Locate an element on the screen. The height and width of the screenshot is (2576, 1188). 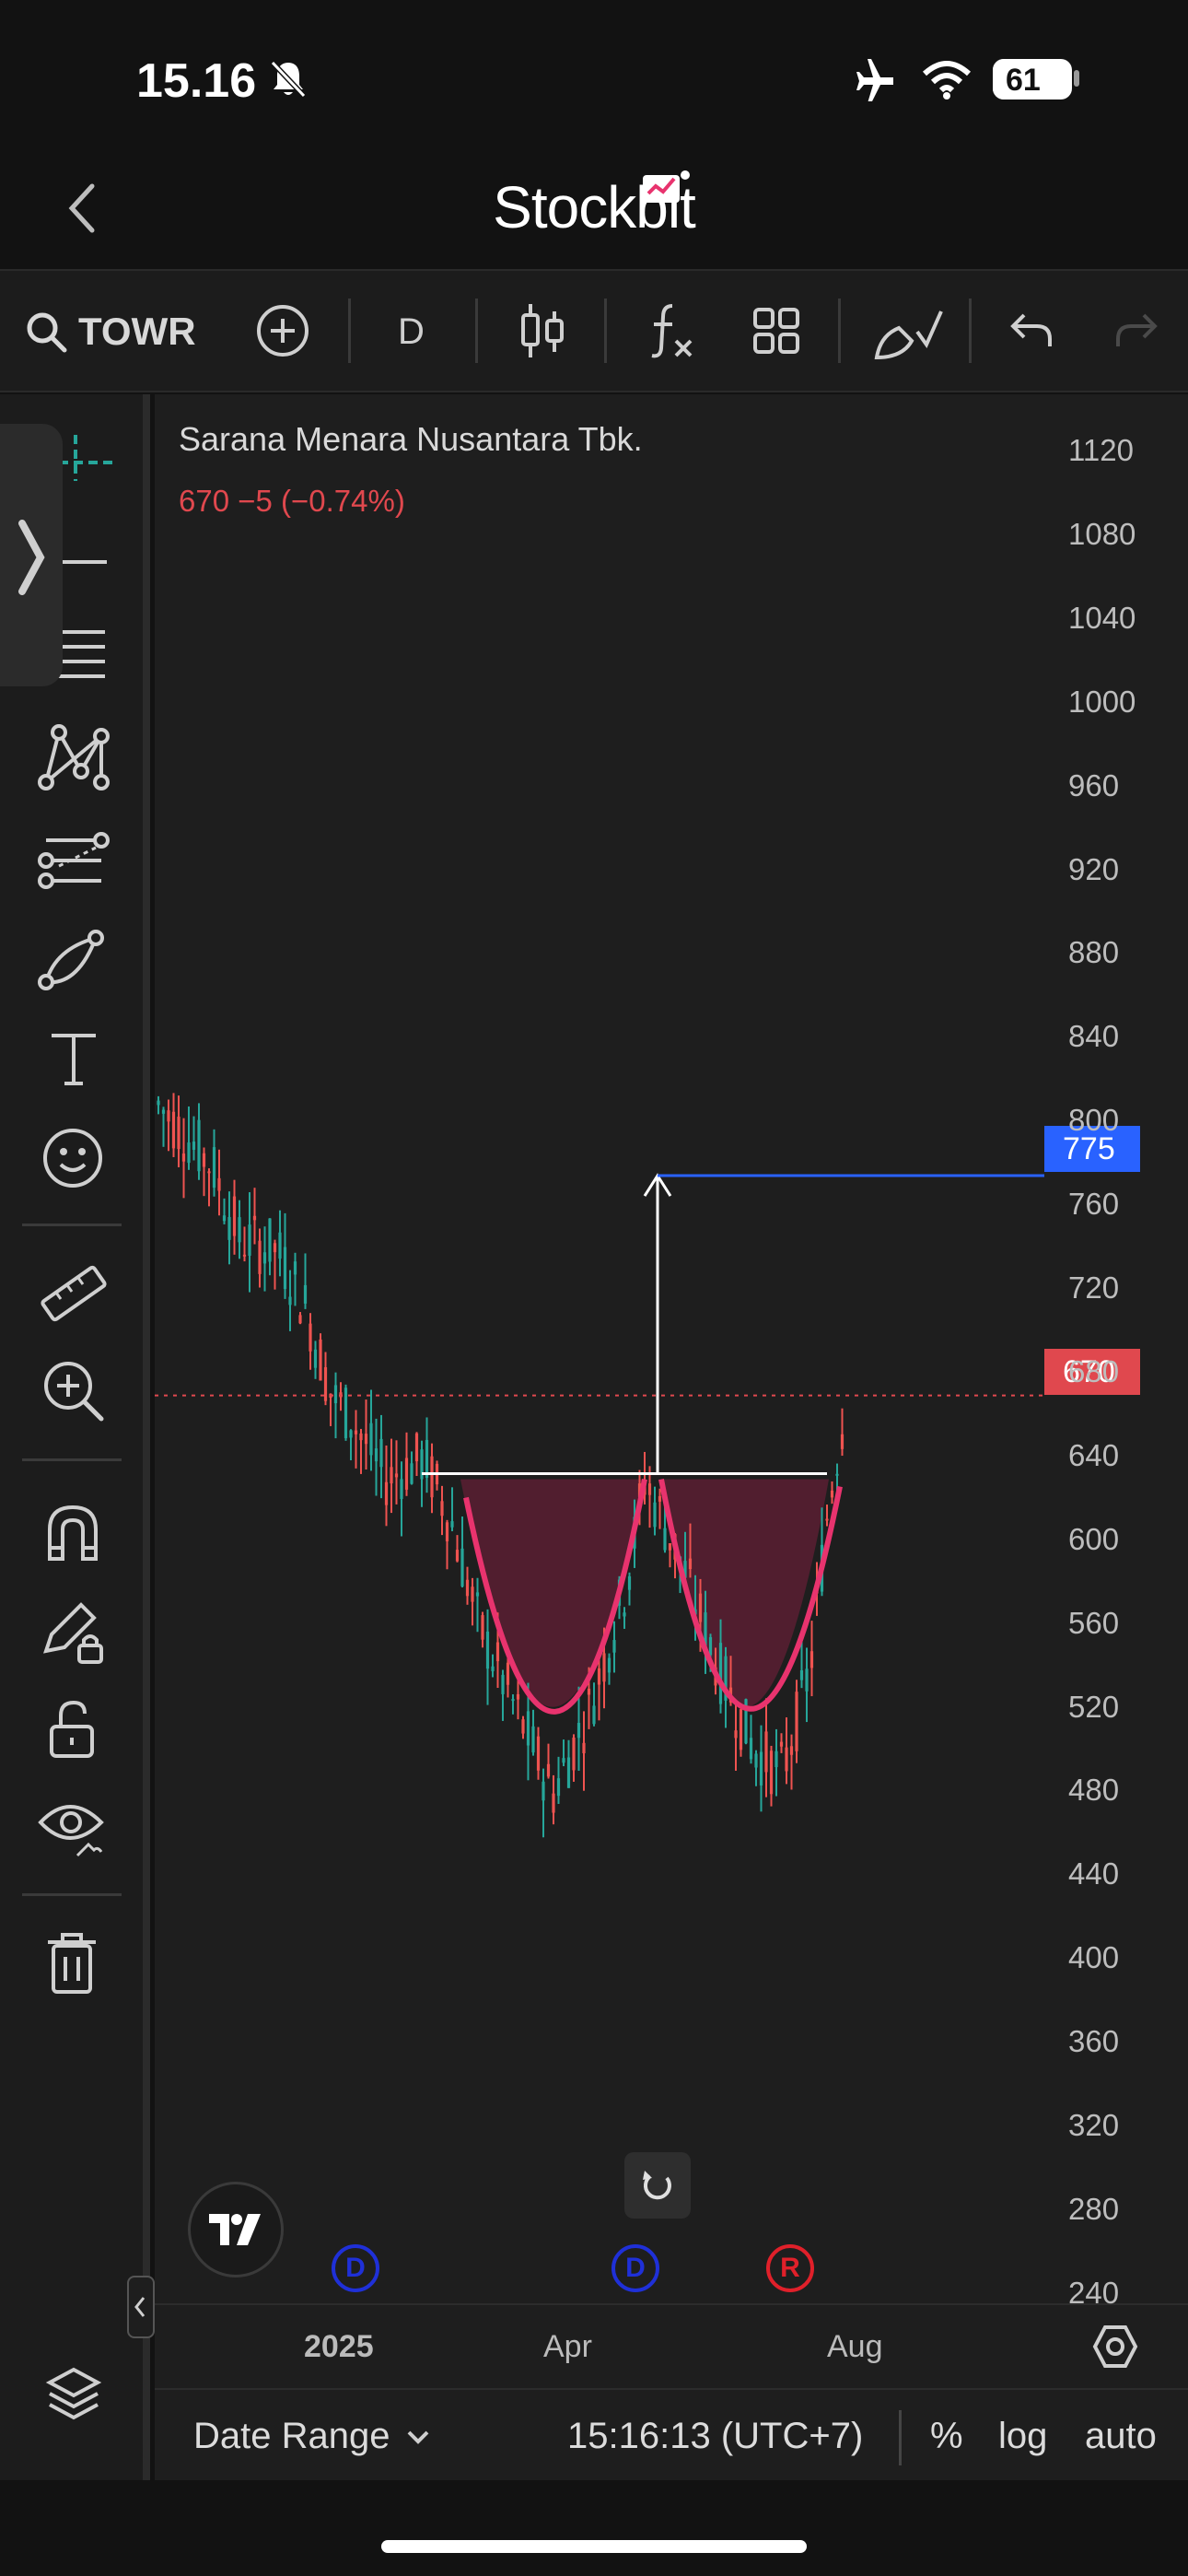
price-tick: 1000 is located at coordinates (1102, 701).